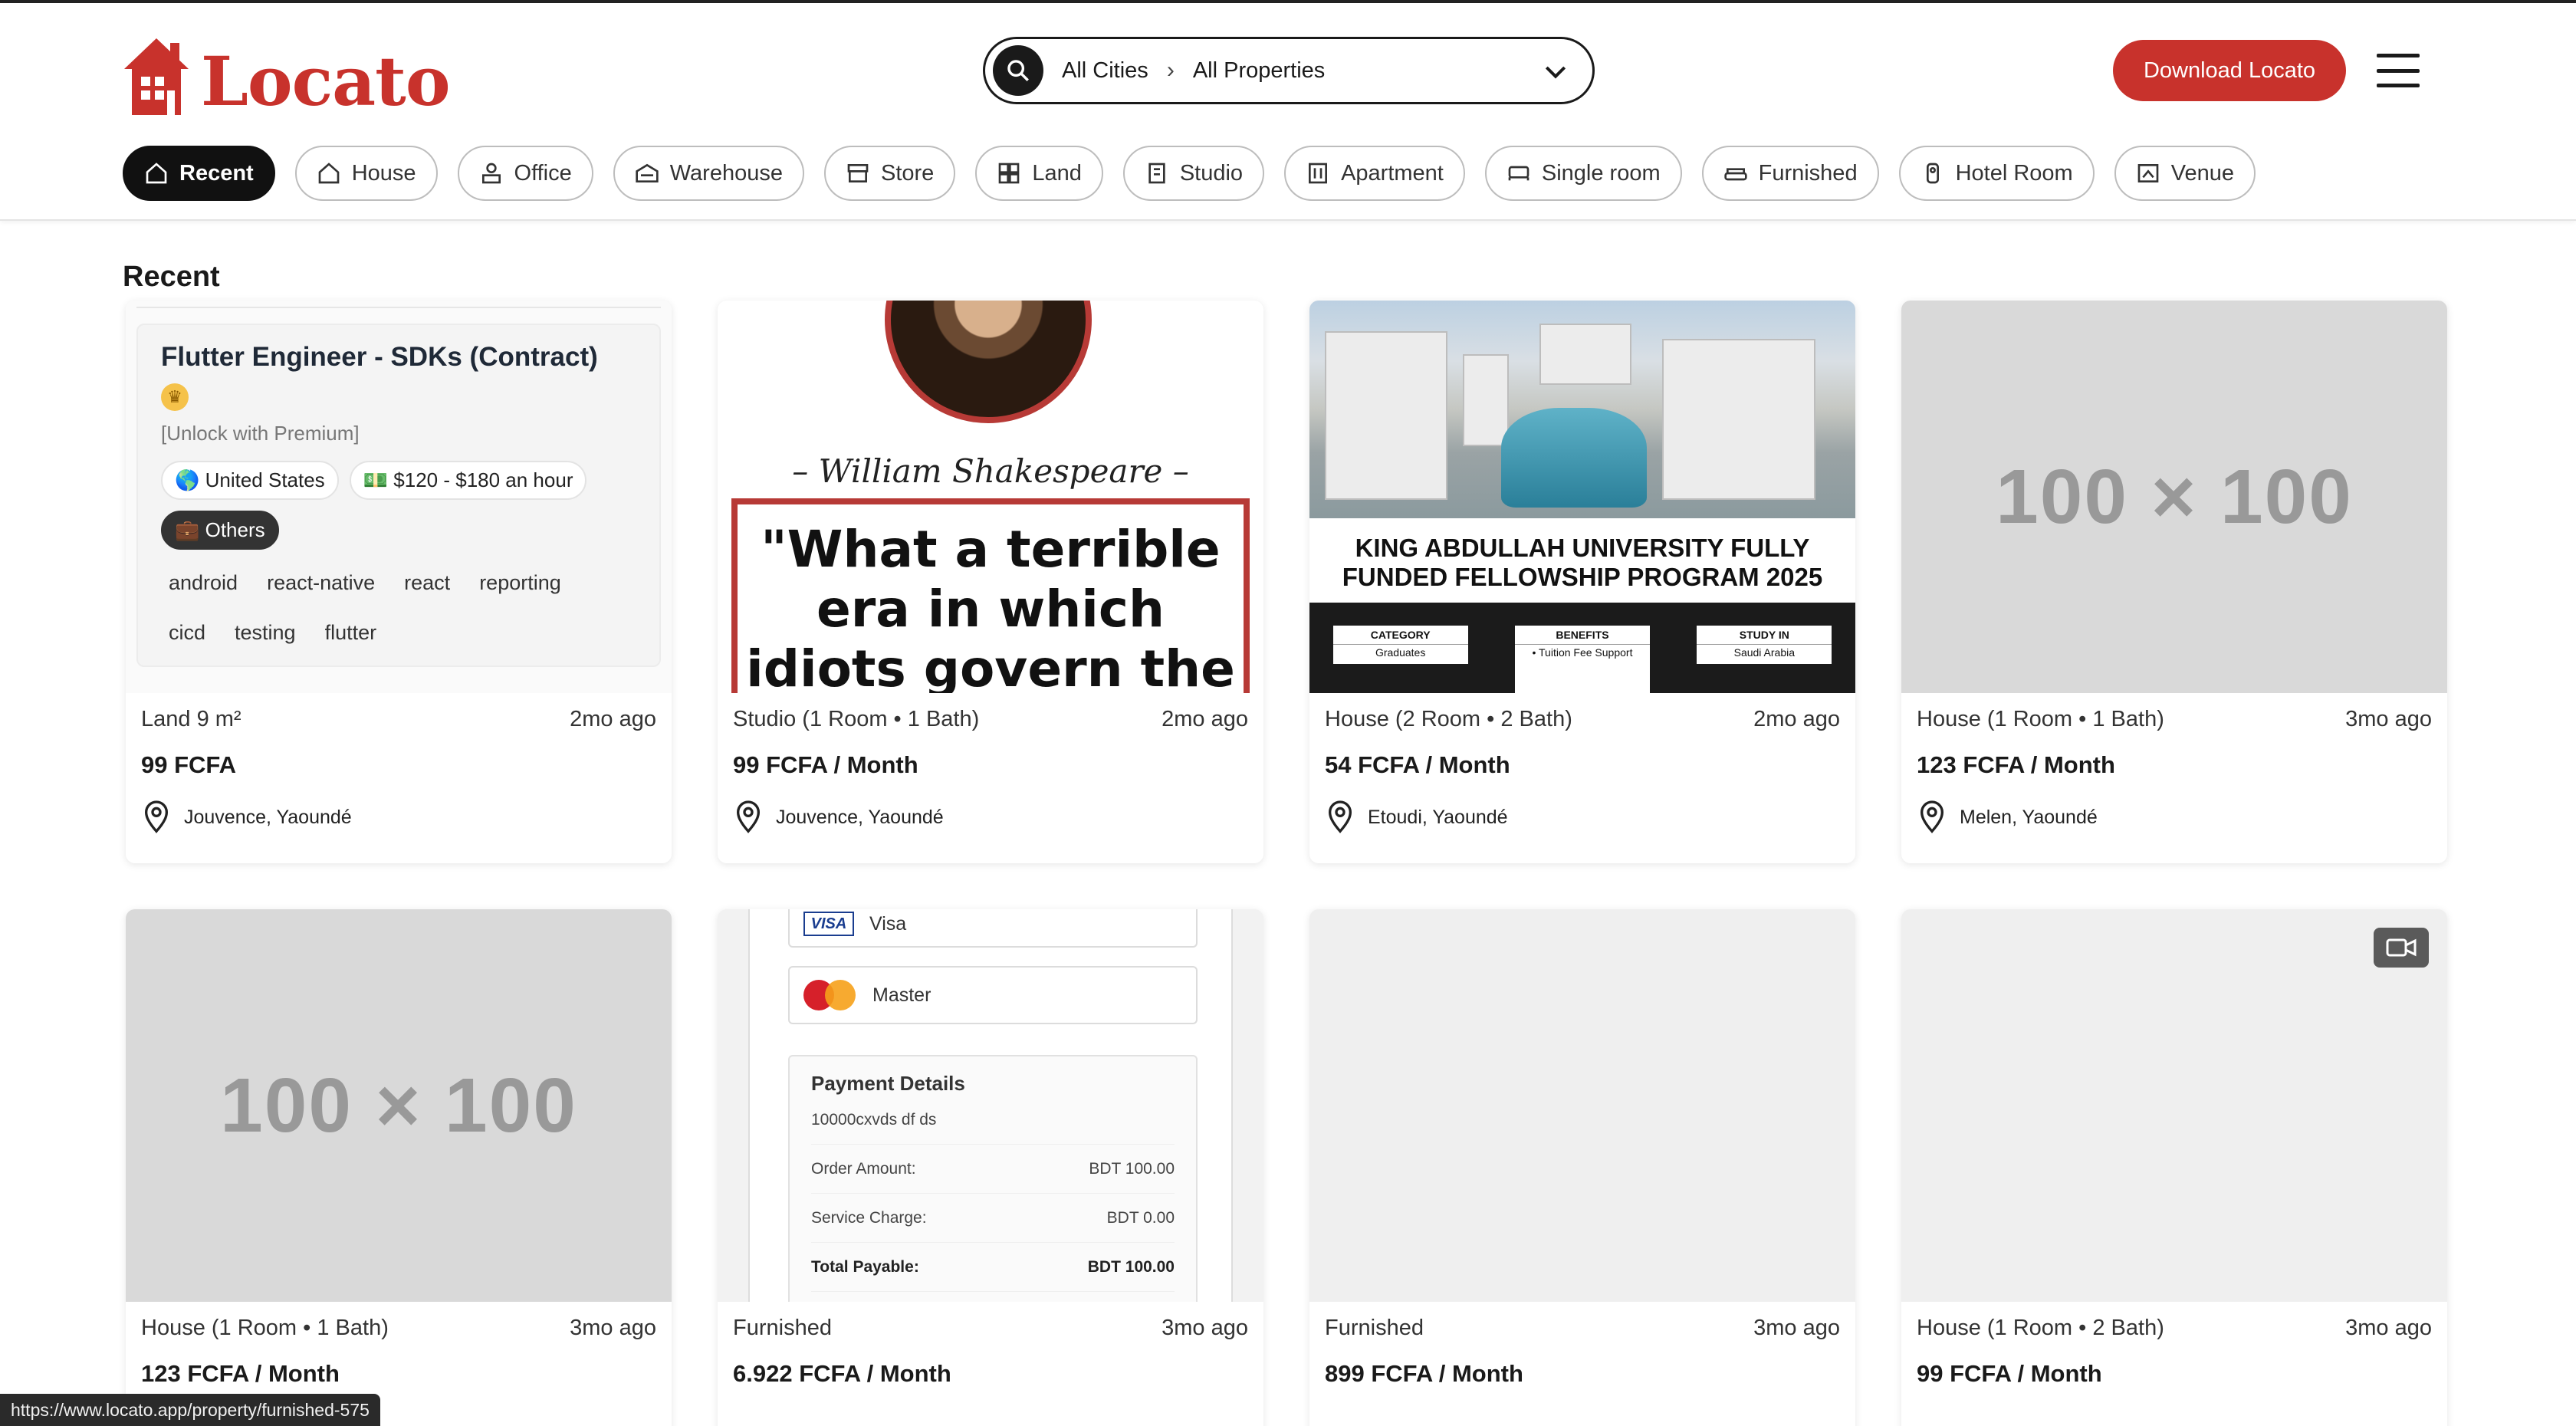  Describe the element at coordinates (1765, 645) in the screenshot. I see `poster-box: STUDY IN Saudi Arabia` at that location.